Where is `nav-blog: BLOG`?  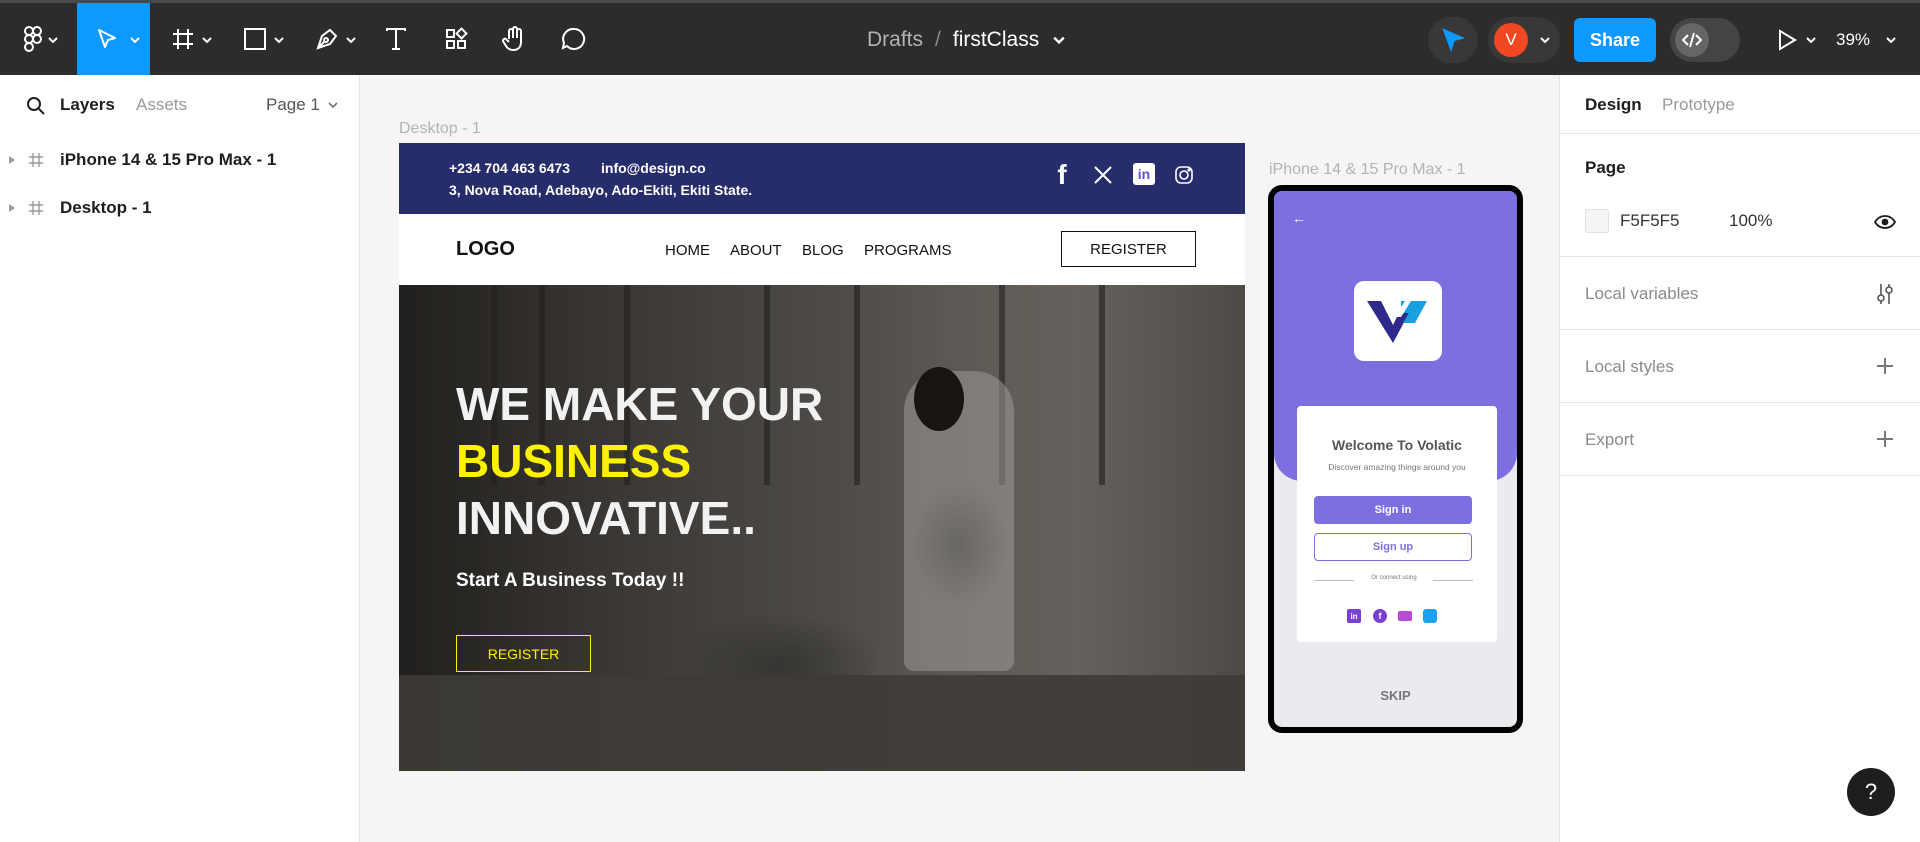 nav-blog: BLOG is located at coordinates (823, 250).